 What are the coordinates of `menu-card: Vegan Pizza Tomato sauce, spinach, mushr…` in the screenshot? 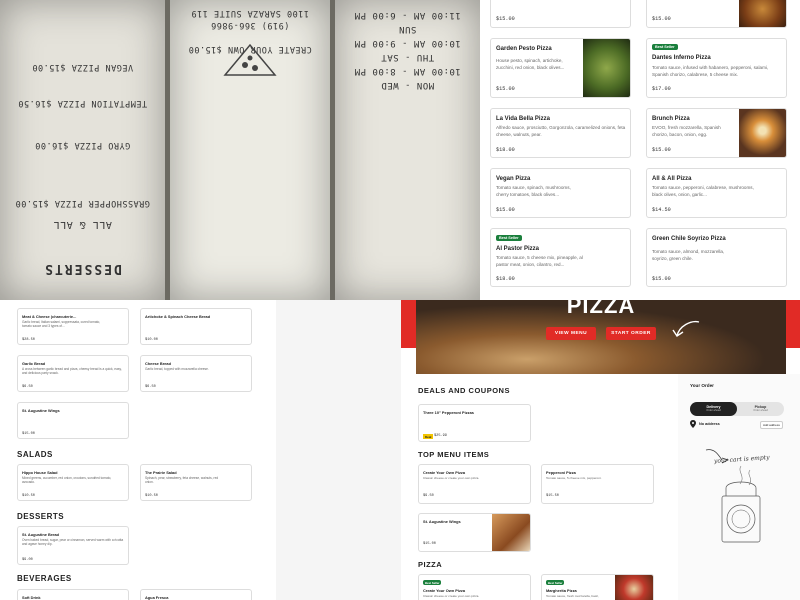 It's located at (560, 193).